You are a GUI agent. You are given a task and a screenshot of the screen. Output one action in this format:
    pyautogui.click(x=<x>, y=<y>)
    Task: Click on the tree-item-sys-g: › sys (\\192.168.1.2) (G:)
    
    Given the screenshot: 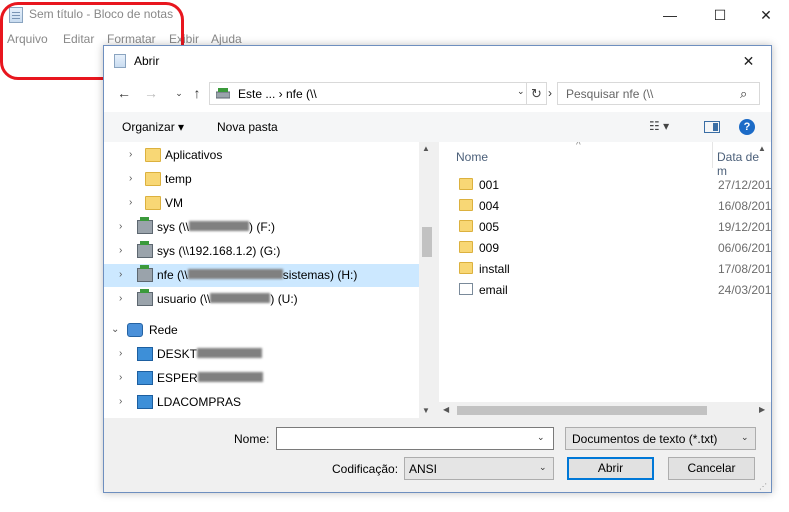 What is the action you would take?
    pyautogui.click(x=261, y=251)
    